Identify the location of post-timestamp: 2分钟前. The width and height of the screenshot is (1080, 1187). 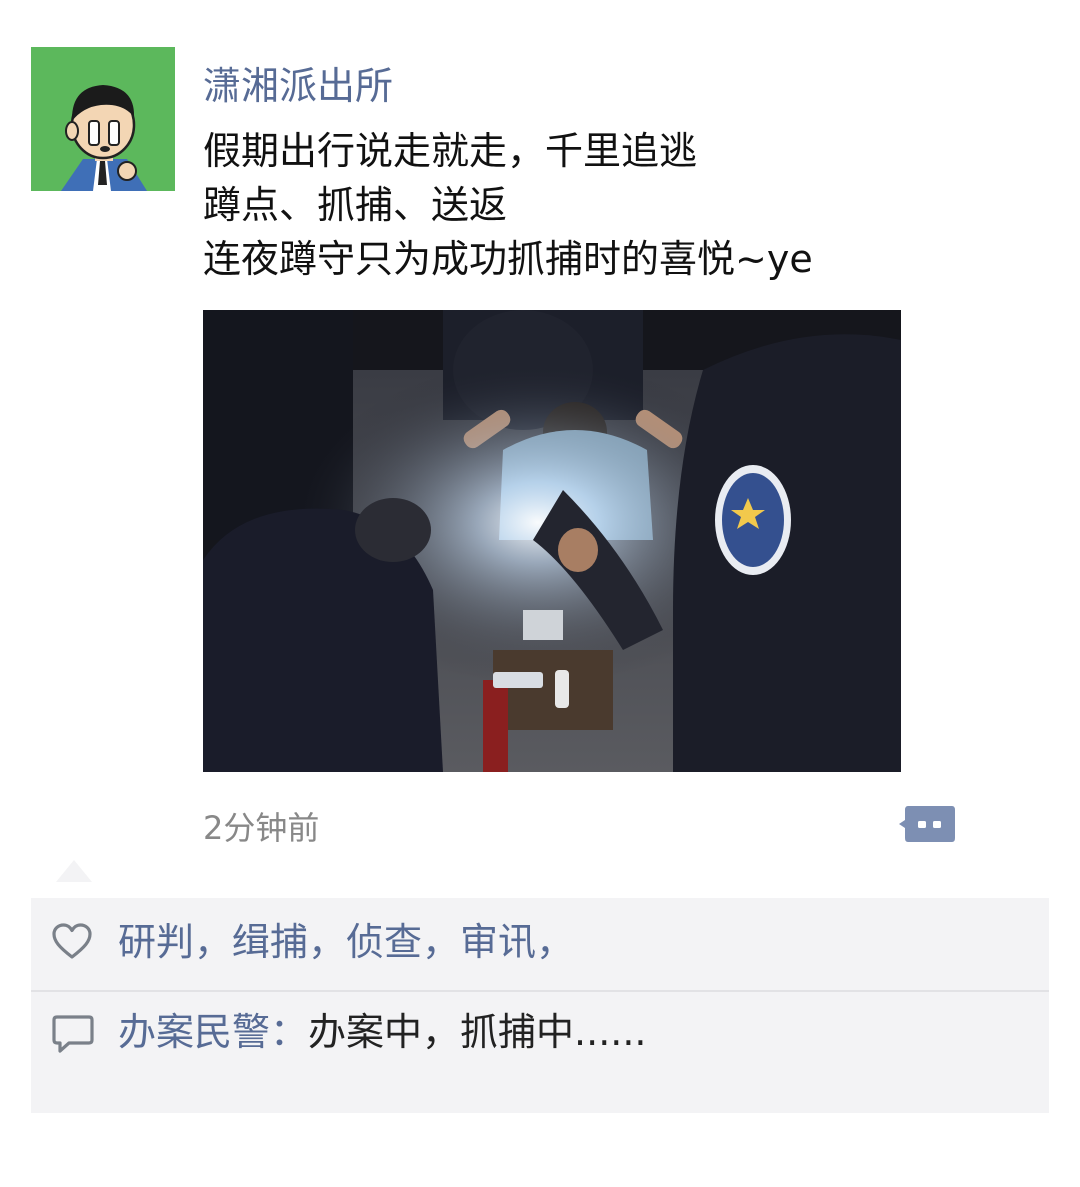
(261, 828).